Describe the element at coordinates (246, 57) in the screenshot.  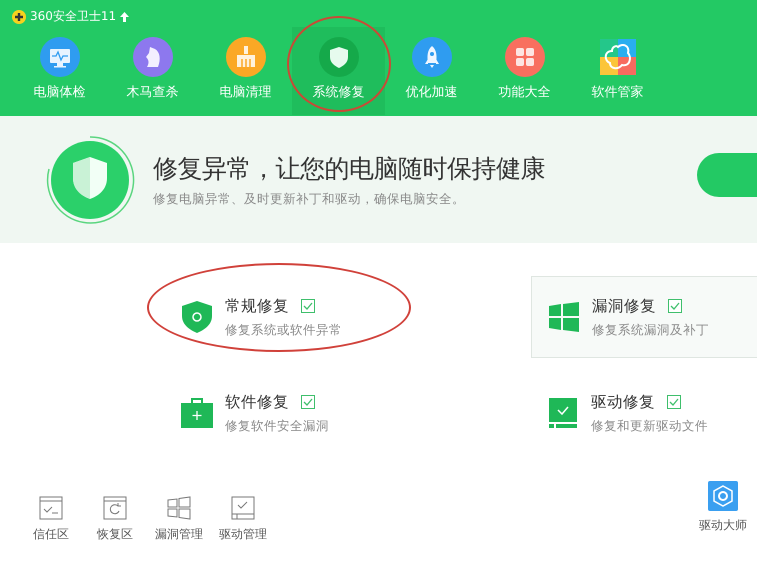
I see `broom-icon` at that location.